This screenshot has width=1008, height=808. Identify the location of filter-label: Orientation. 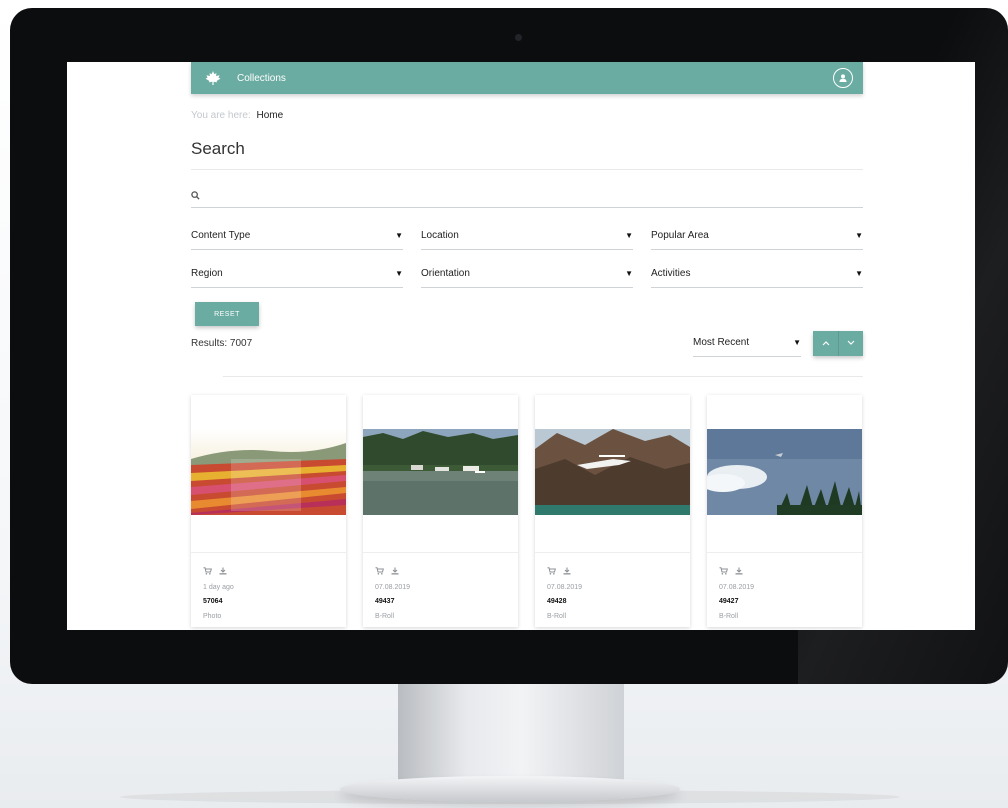
(445, 273).